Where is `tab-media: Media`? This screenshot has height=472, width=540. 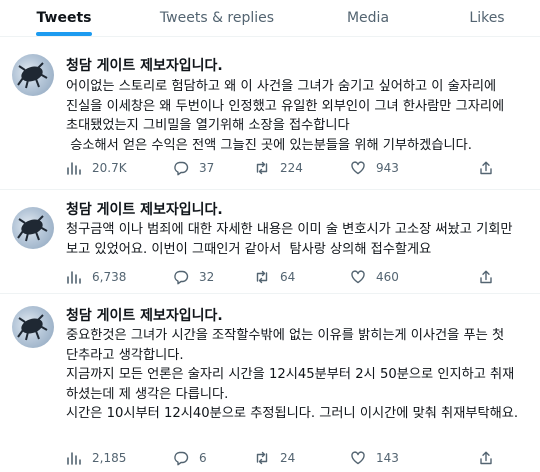
tab-media: Media is located at coordinates (368, 18).